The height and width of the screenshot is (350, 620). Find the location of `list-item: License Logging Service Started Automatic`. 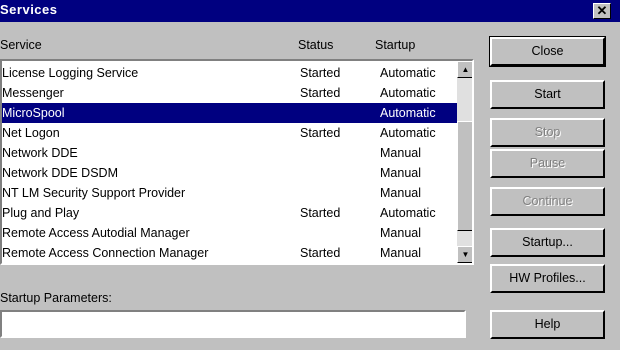

list-item: License Logging Service Started Automatic is located at coordinates (229, 73).